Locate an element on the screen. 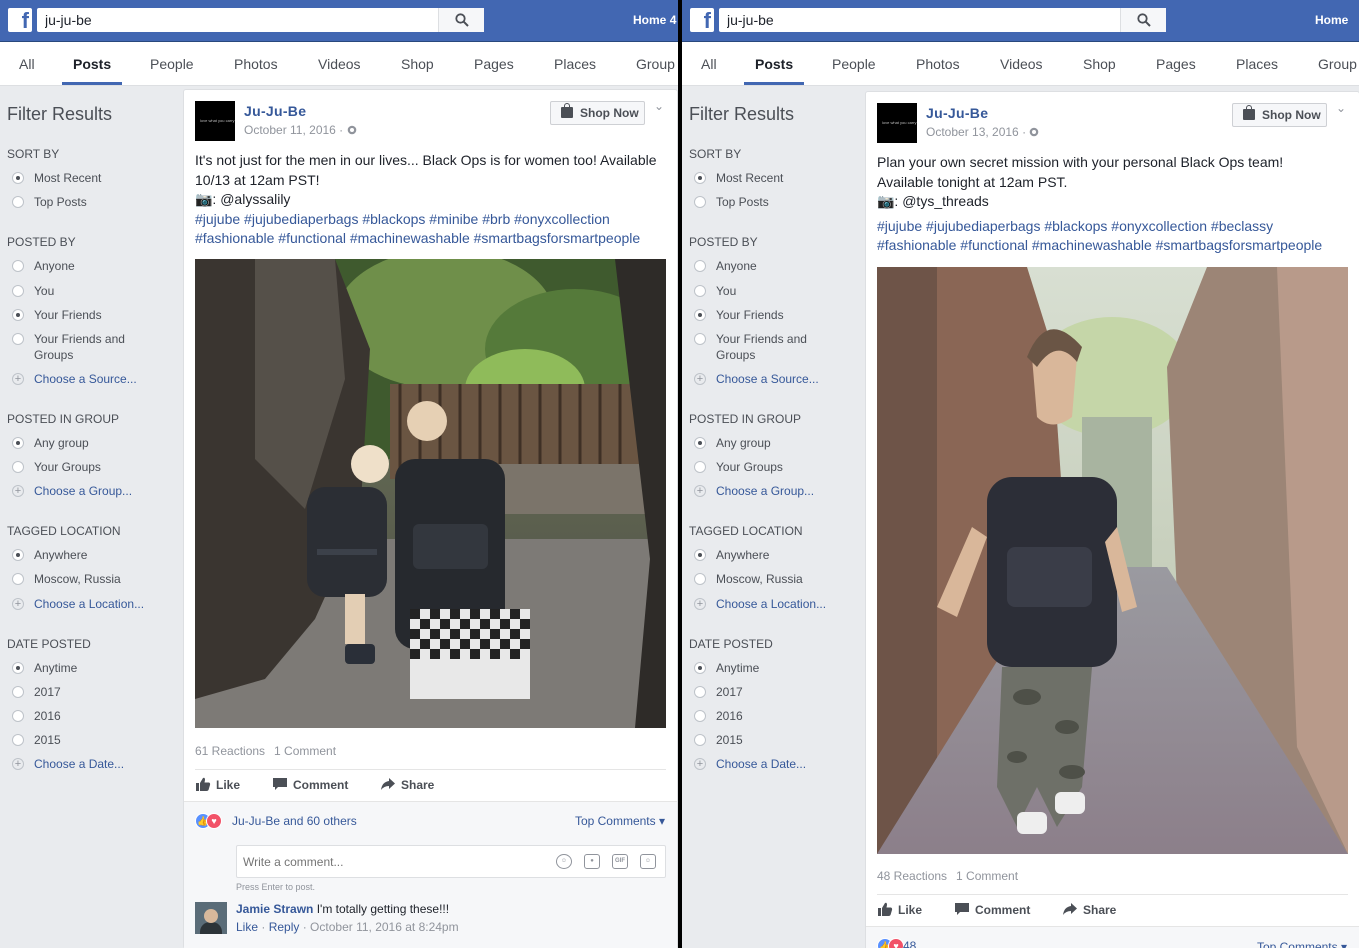 Image resolution: width=1359 pixels, height=948 pixels. sticker-icon: ☺ is located at coordinates (648, 861).